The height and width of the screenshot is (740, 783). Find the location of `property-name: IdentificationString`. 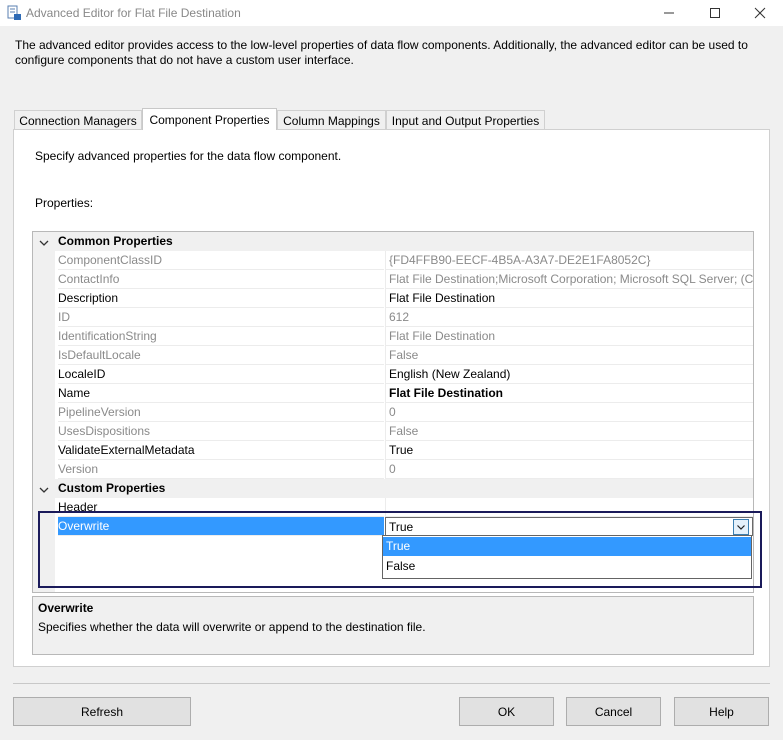

property-name: IdentificationString is located at coordinates (221, 336).